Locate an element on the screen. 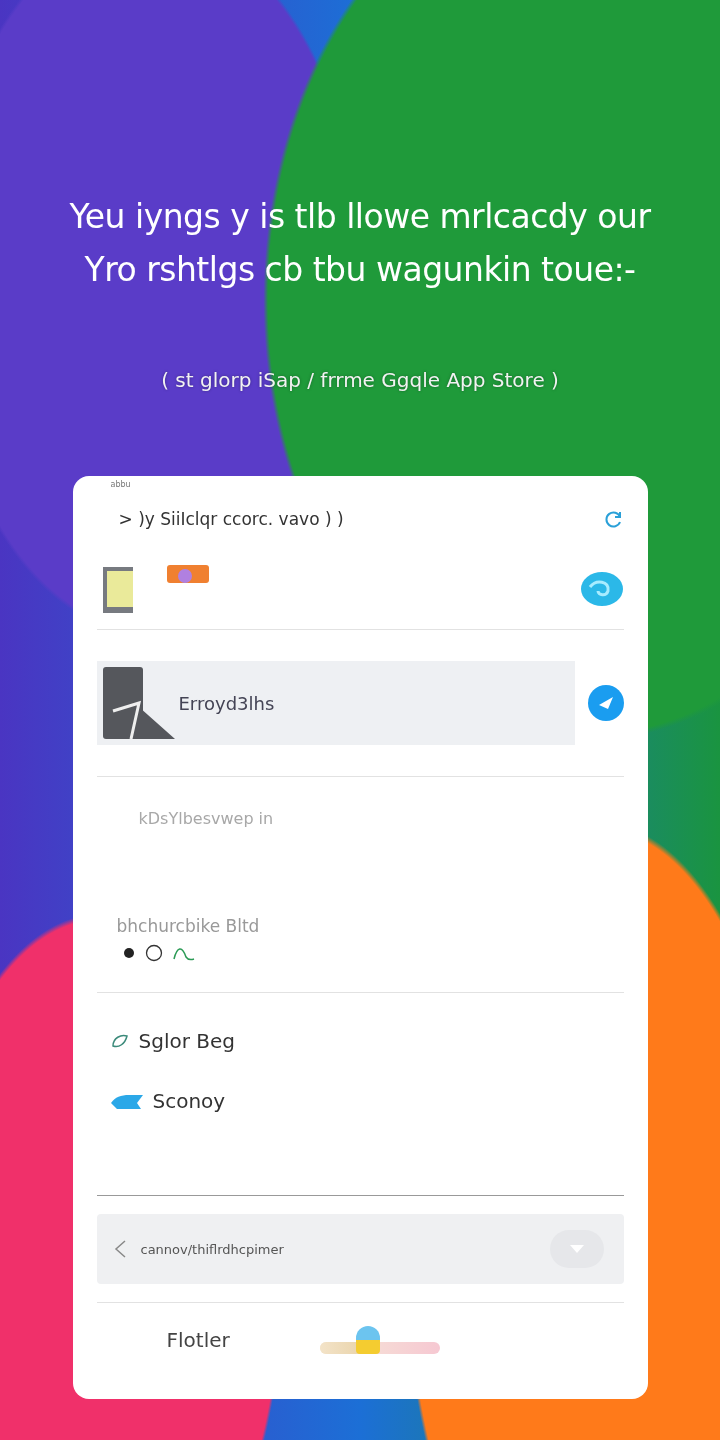 Image resolution: width=720 pixels, height=1440 pixels. slider is located at coordinates (379, 1340).